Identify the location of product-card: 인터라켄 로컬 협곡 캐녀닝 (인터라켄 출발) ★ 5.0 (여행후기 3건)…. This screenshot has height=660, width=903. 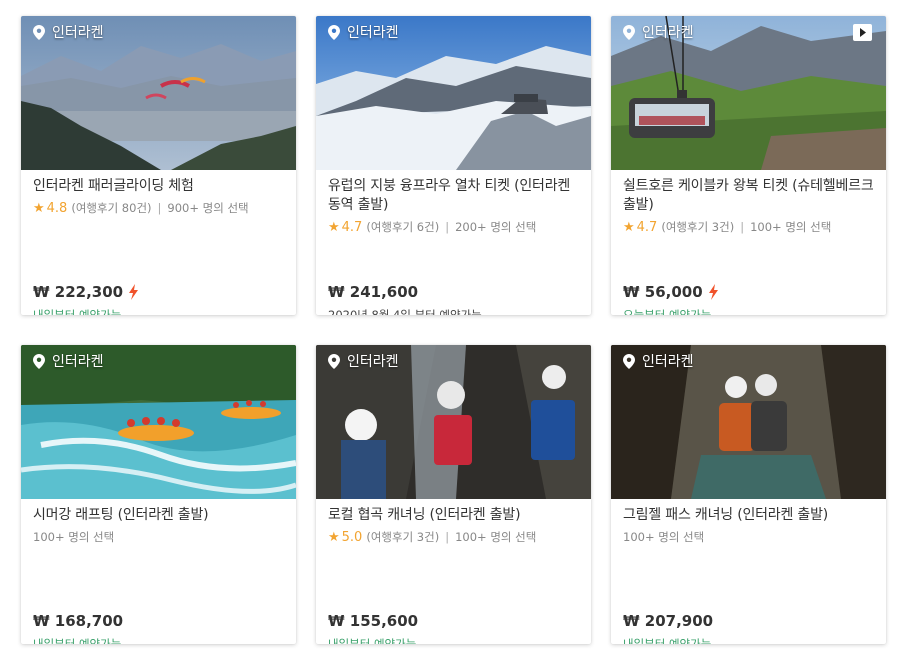
(453, 494).